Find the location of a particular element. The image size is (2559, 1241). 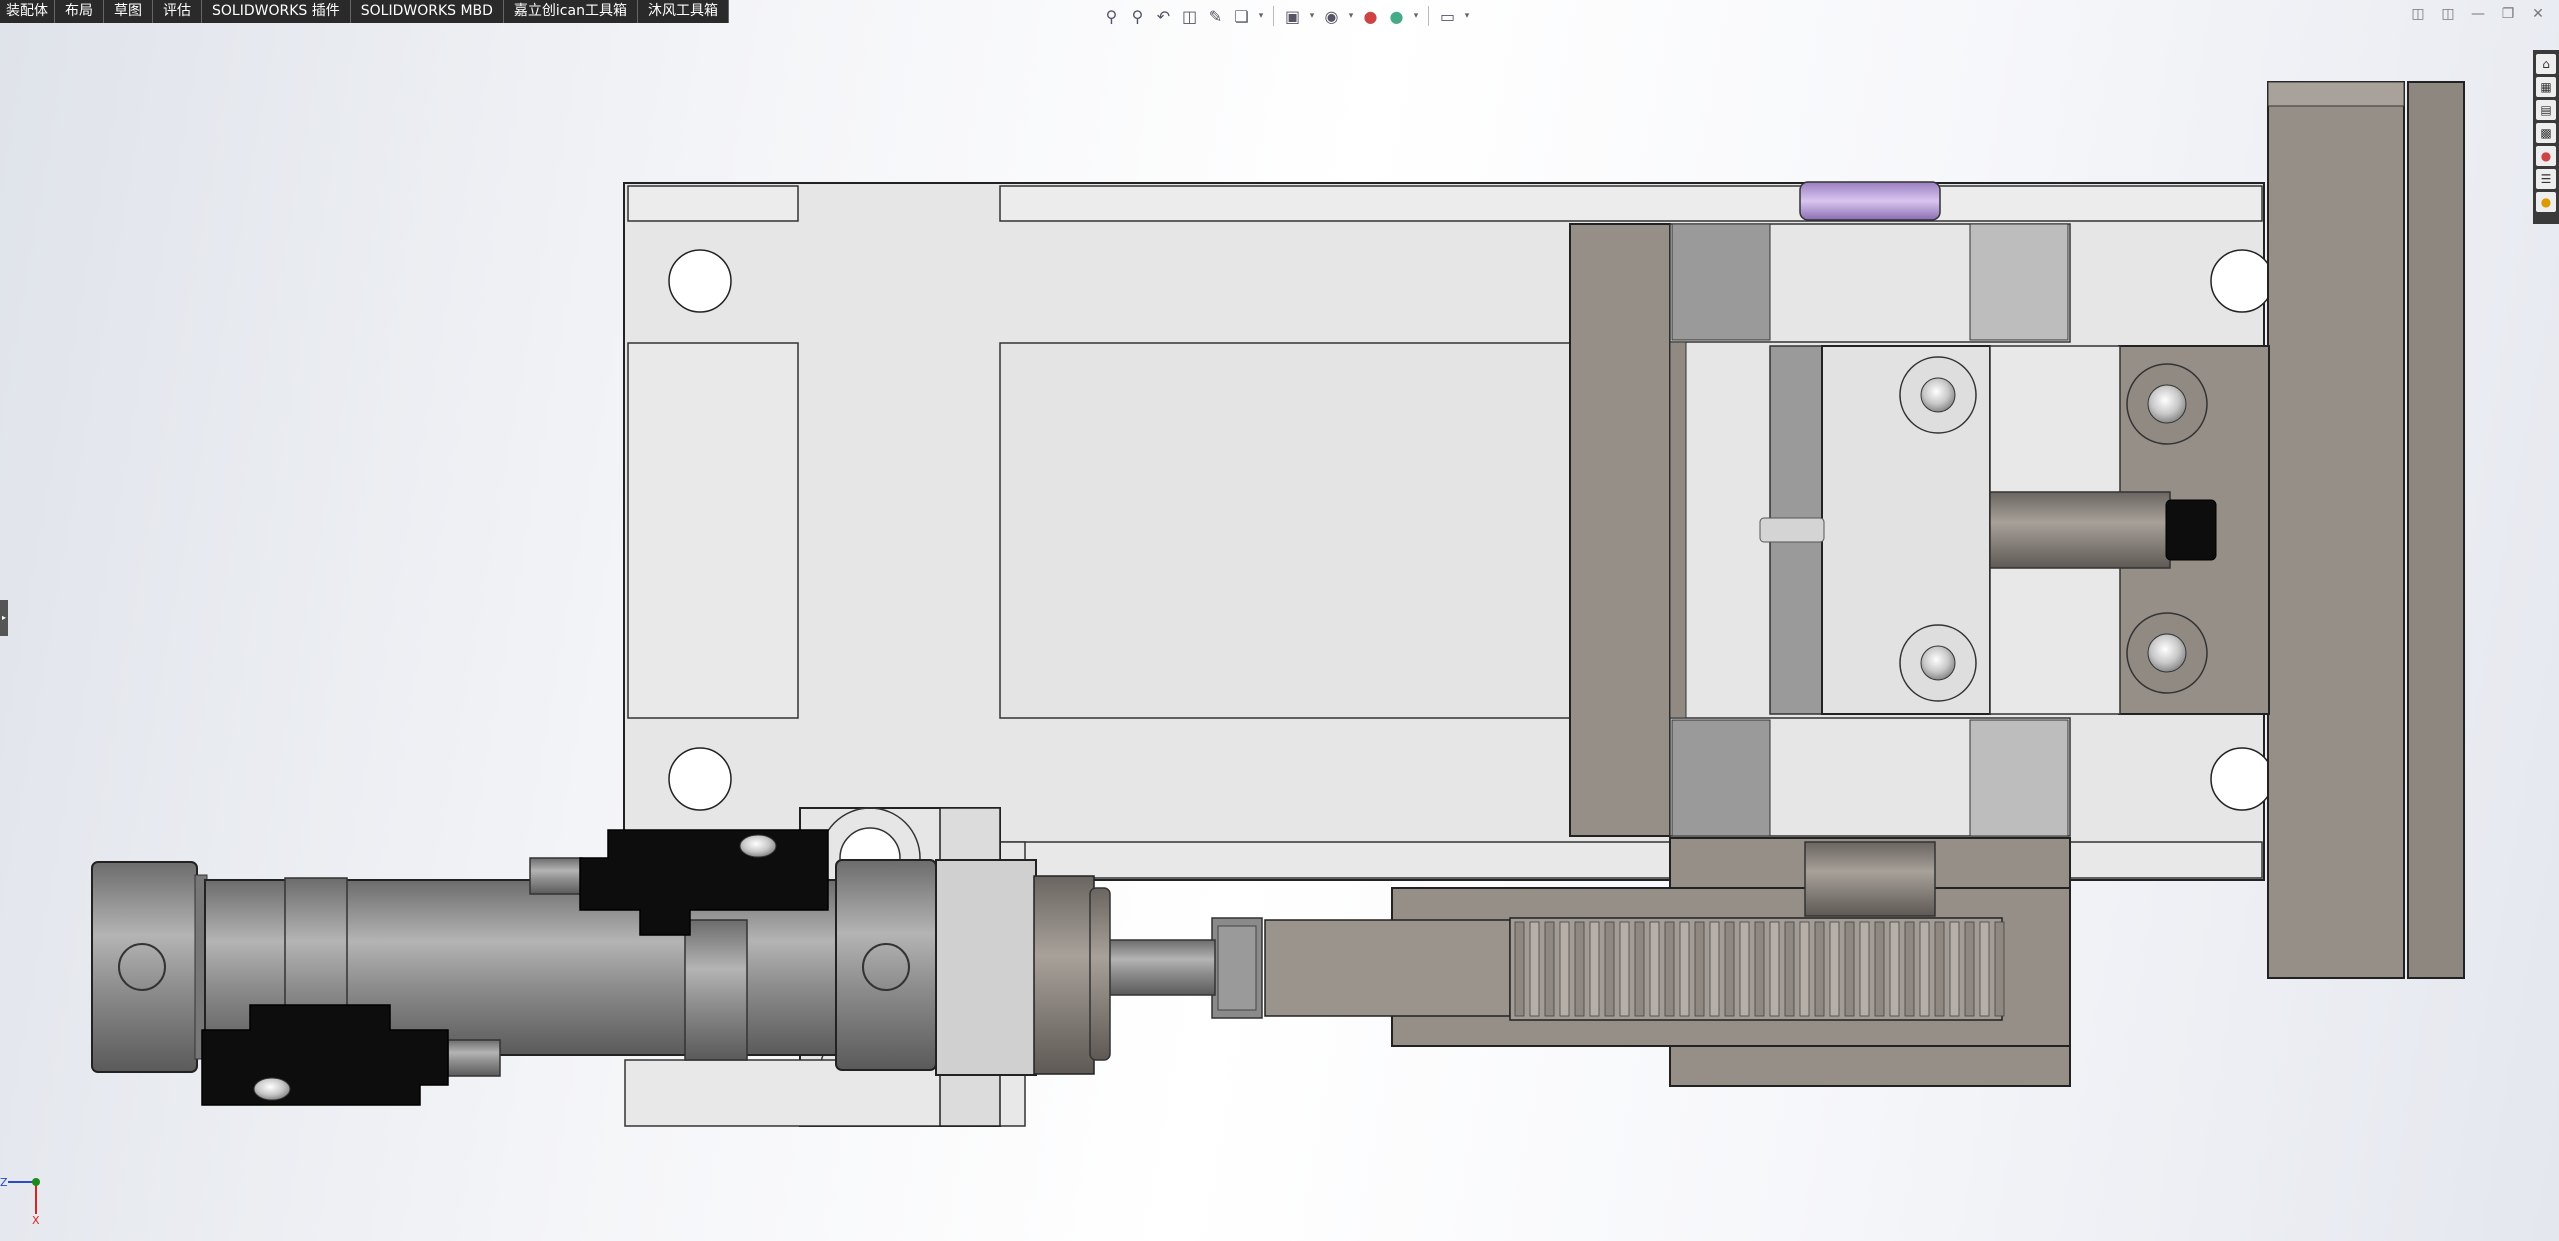

triad-x-label: X is located at coordinates (36, 1220).